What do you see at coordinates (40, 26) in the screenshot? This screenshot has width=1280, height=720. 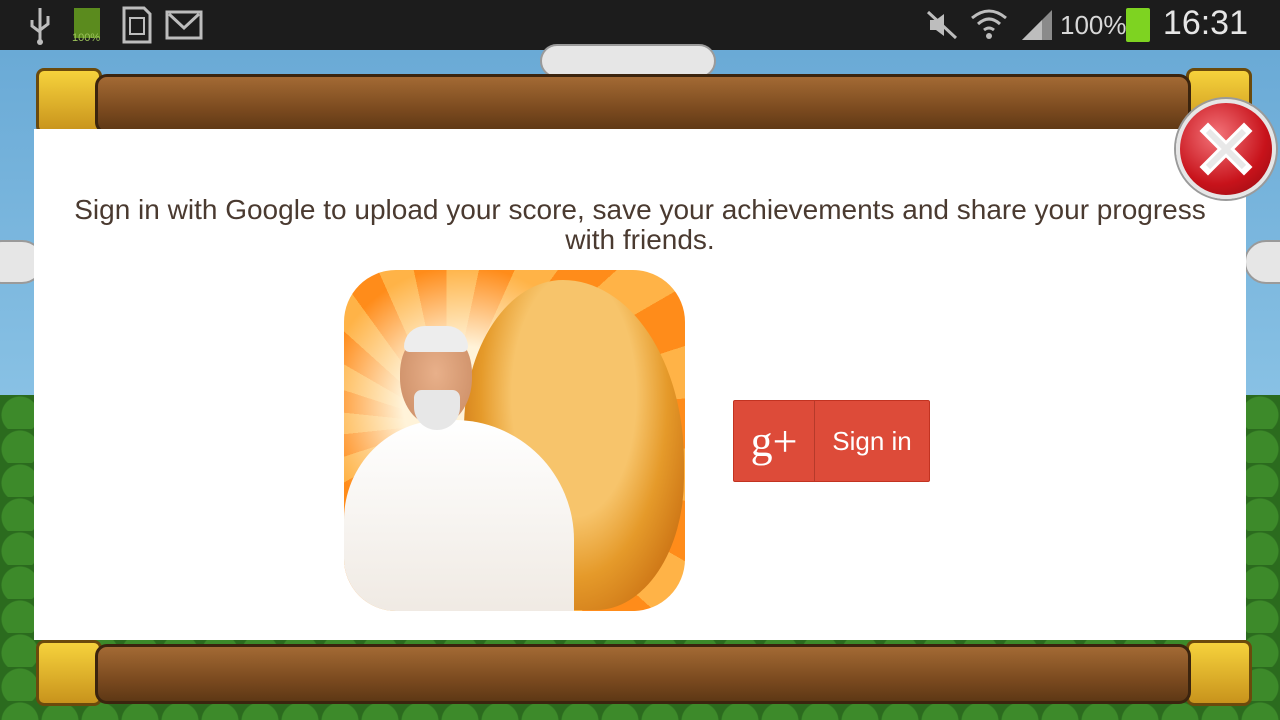 I see `usb-icon` at bounding box center [40, 26].